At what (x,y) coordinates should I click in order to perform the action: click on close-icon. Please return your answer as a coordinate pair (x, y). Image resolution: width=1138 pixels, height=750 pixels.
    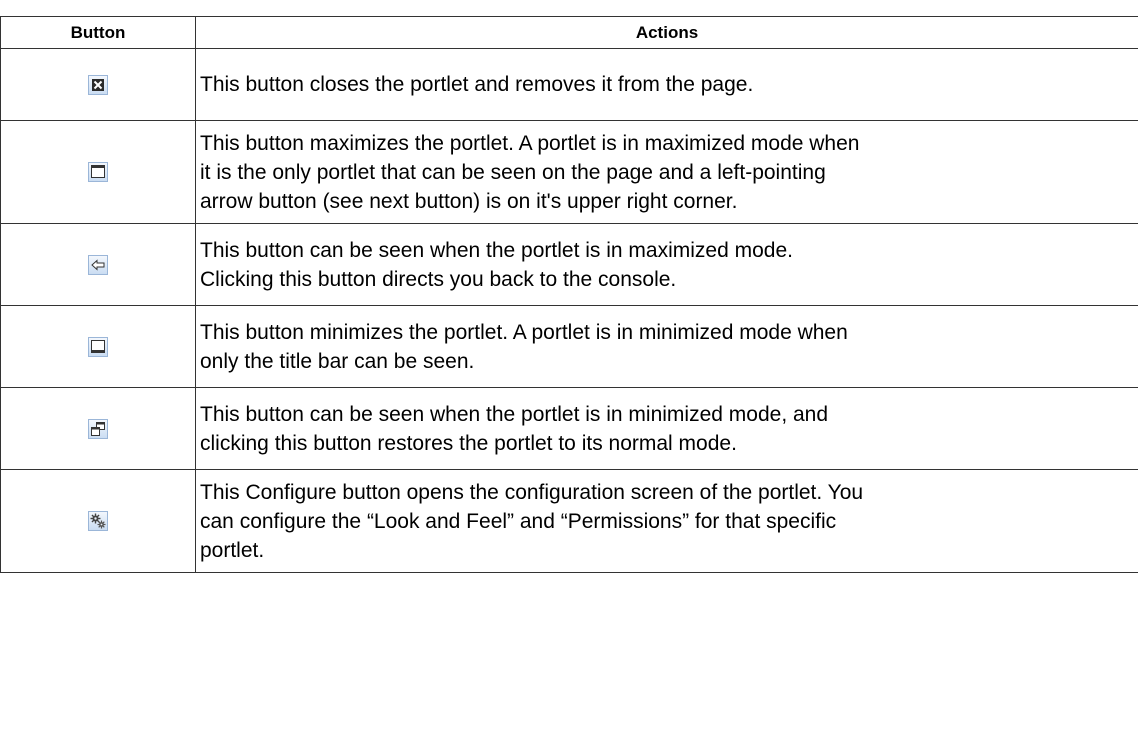
    Looking at the image, I should click on (98, 84).